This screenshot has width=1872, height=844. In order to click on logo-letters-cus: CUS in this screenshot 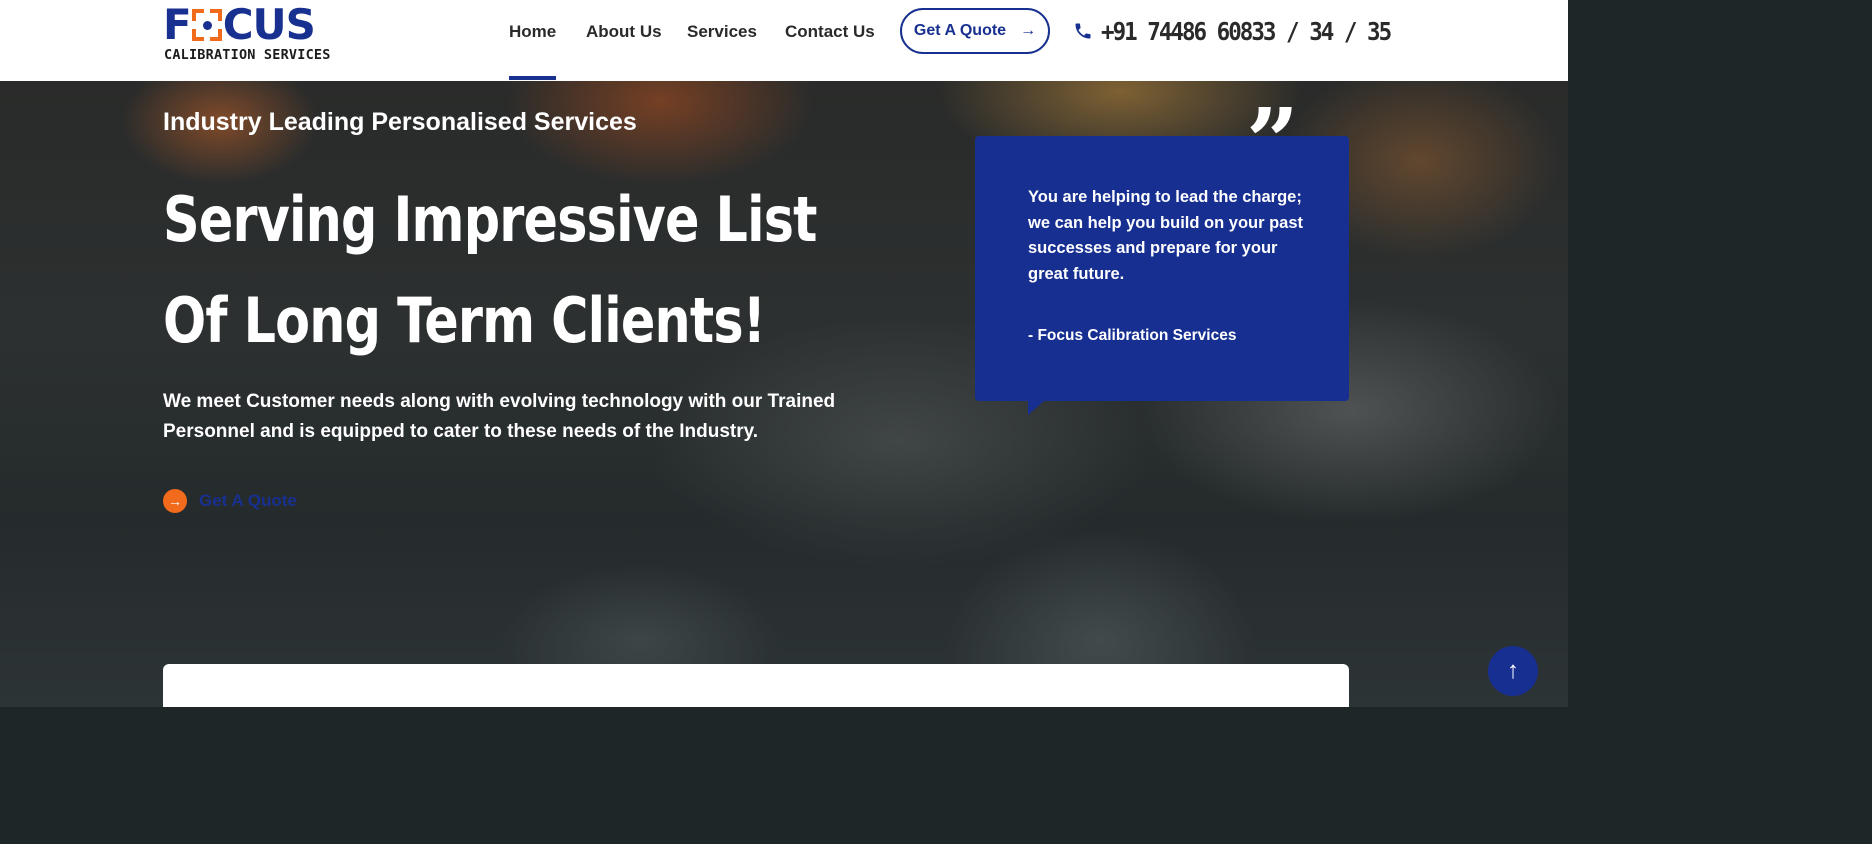, I will do `click(269, 24)`.